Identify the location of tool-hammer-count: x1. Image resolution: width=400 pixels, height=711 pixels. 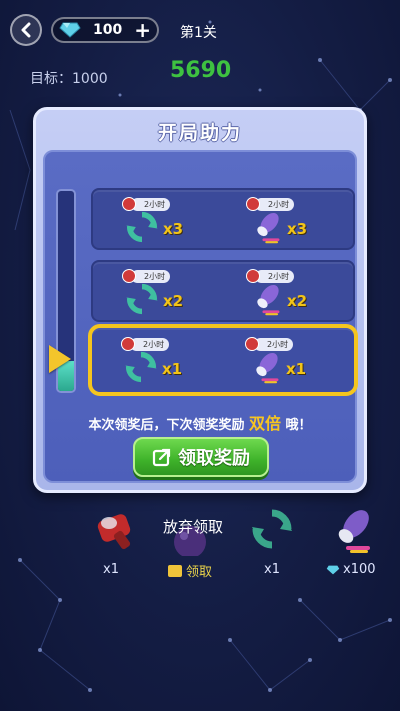
(111, 569).